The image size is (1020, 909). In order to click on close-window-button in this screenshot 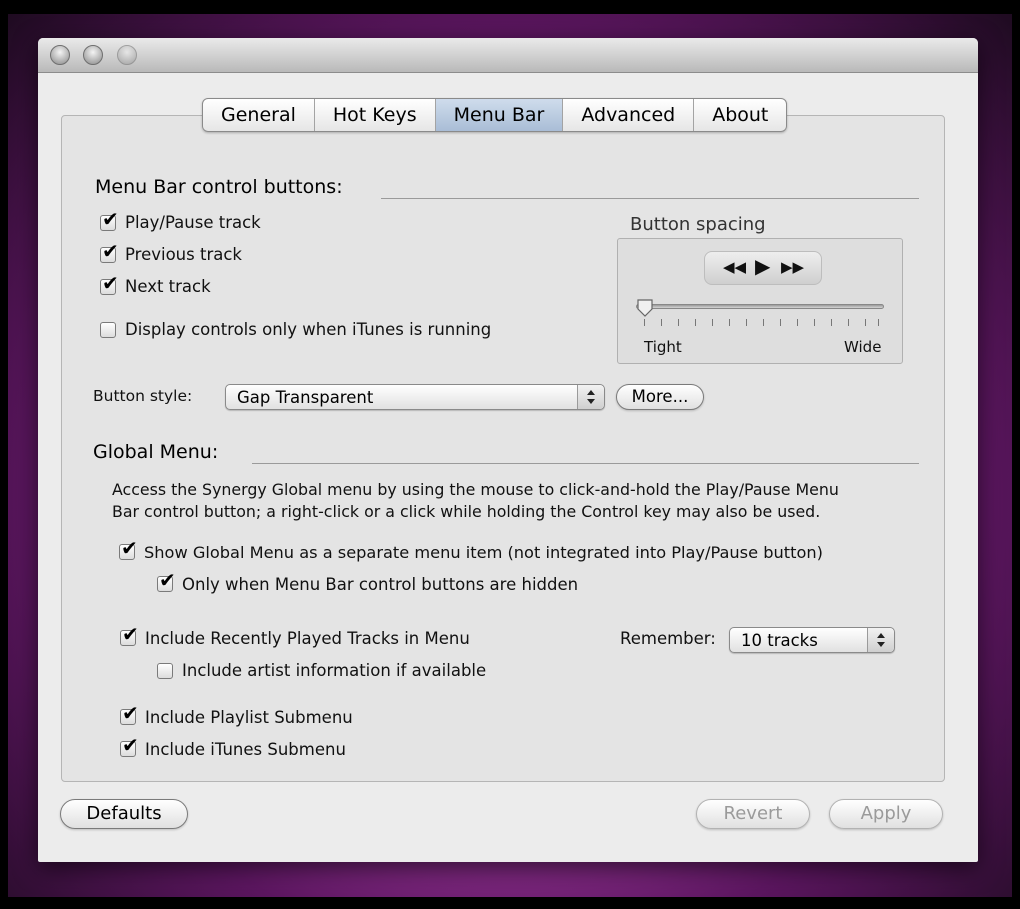, I will do `click(60, 55)`.